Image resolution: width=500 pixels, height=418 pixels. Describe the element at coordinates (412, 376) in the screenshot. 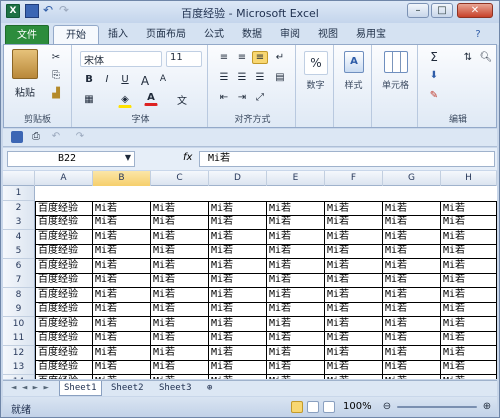

I see `cell-g14: Mi若` at that location.